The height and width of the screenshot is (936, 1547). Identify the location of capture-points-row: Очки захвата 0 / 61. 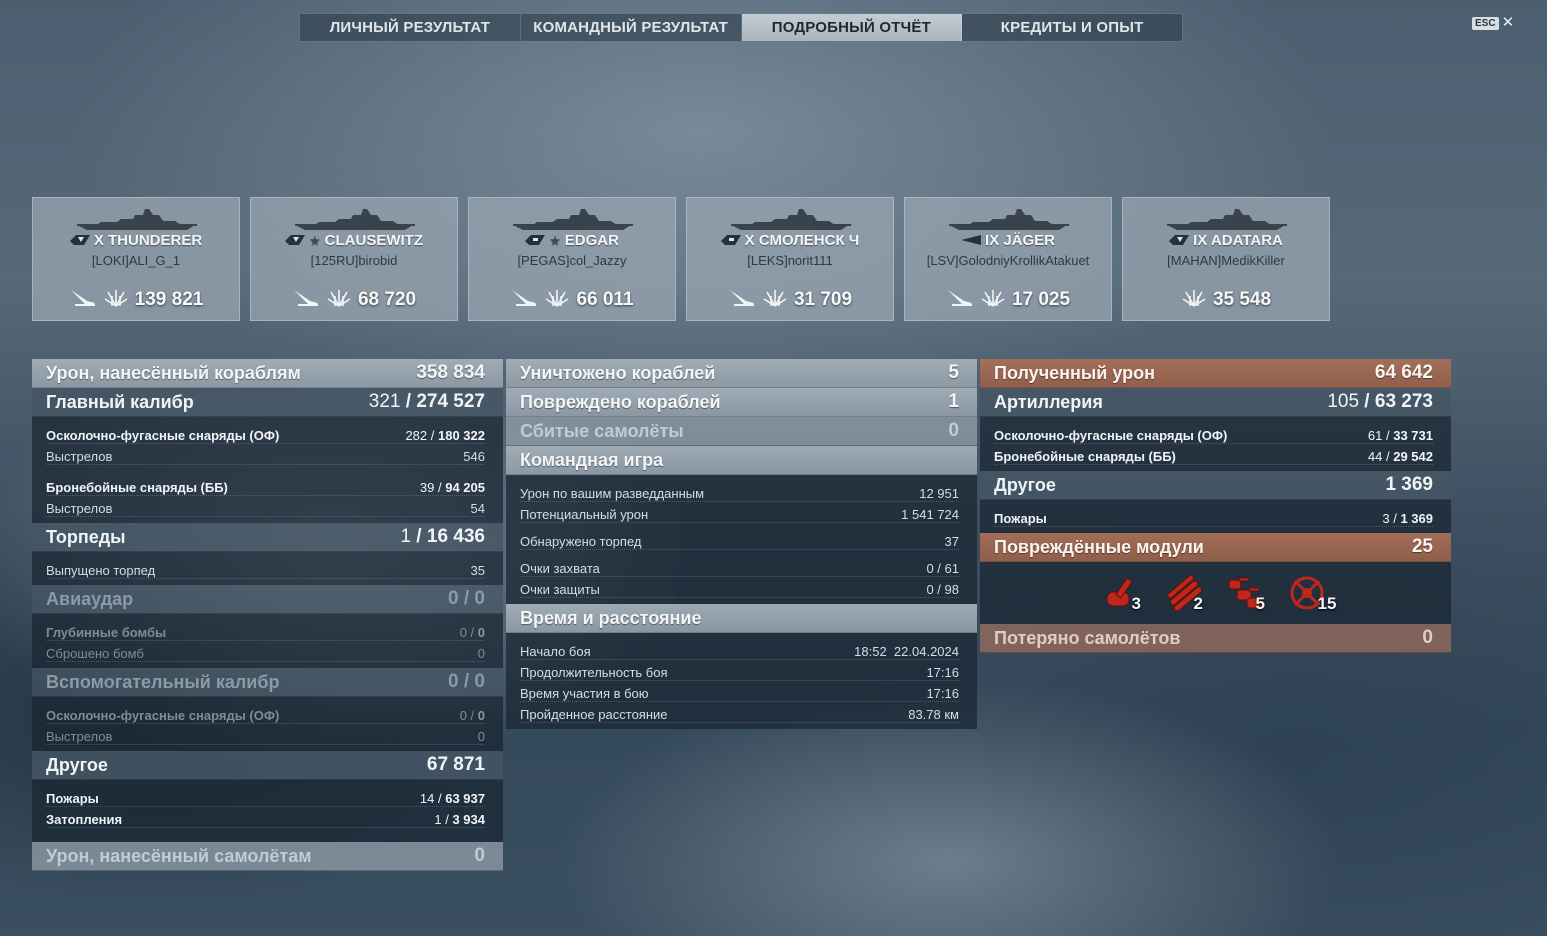
(739, 566).